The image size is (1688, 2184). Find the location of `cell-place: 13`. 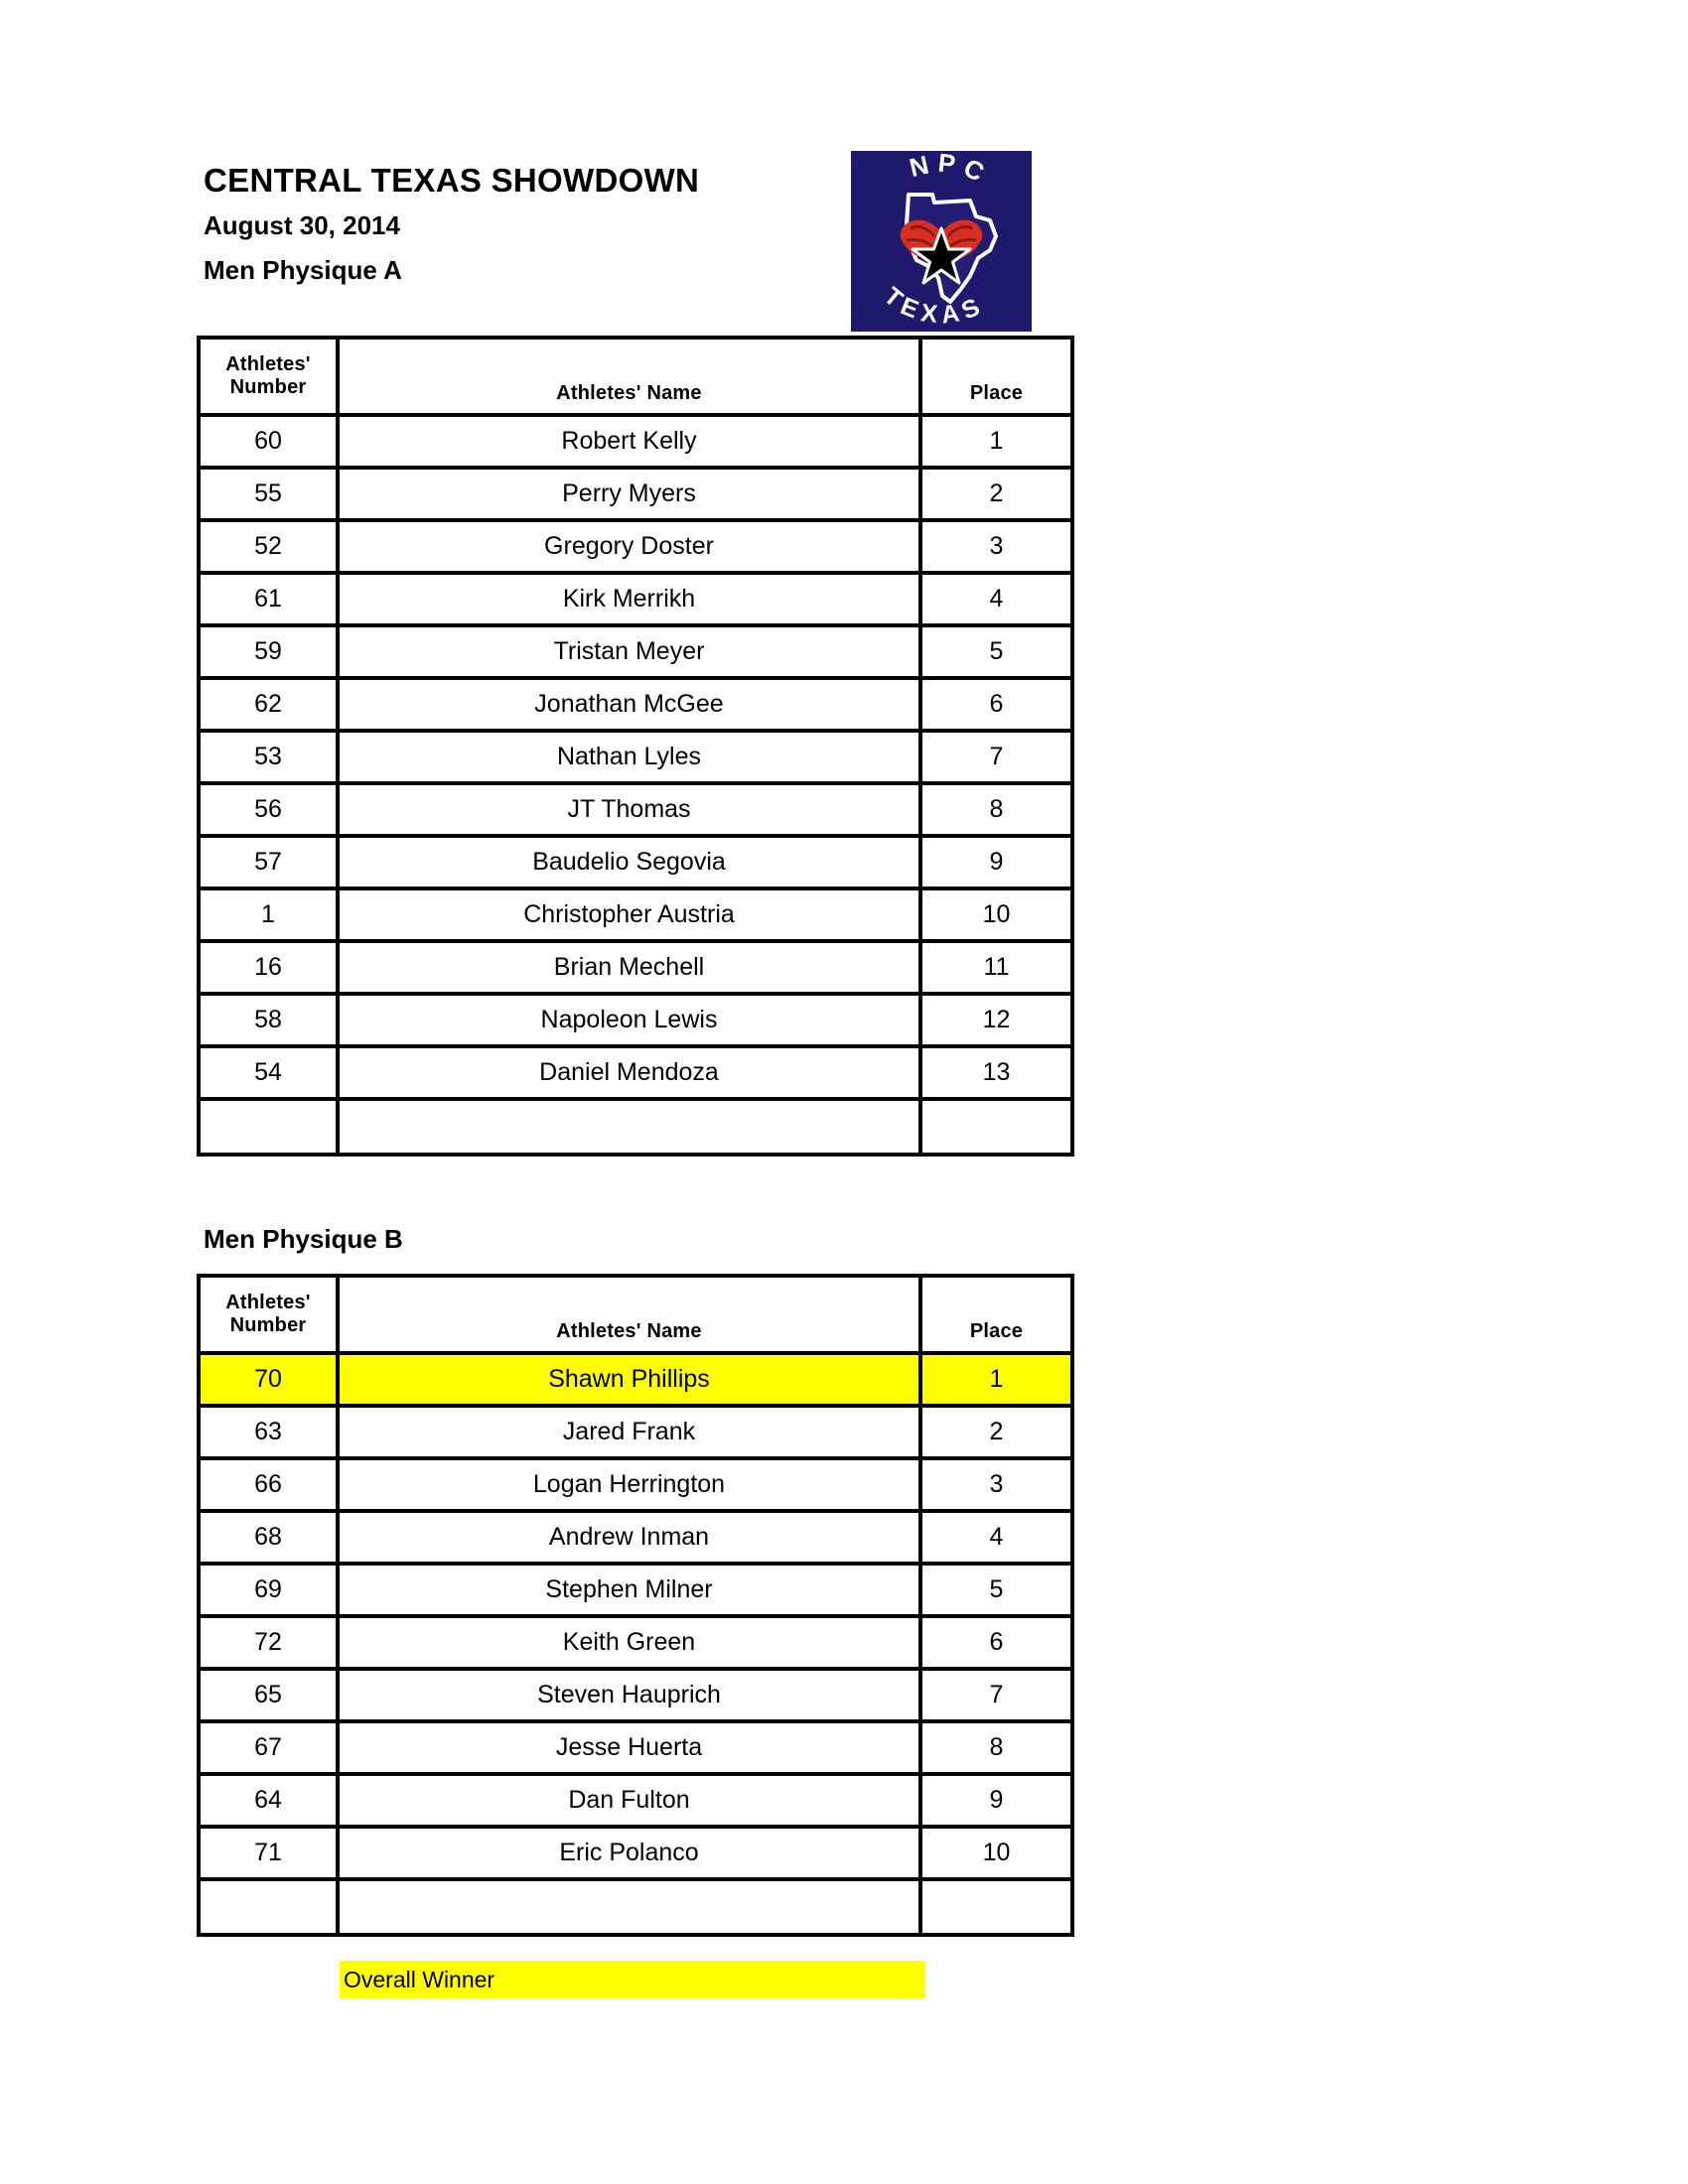

cell-place: 13 is located at coordinates (996, 1072).